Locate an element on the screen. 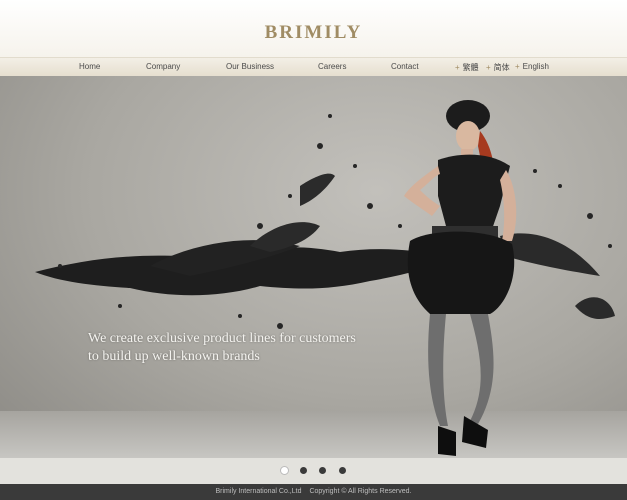  lang-simplified-chinese: + 简体 is located at coordinates (498, 67).